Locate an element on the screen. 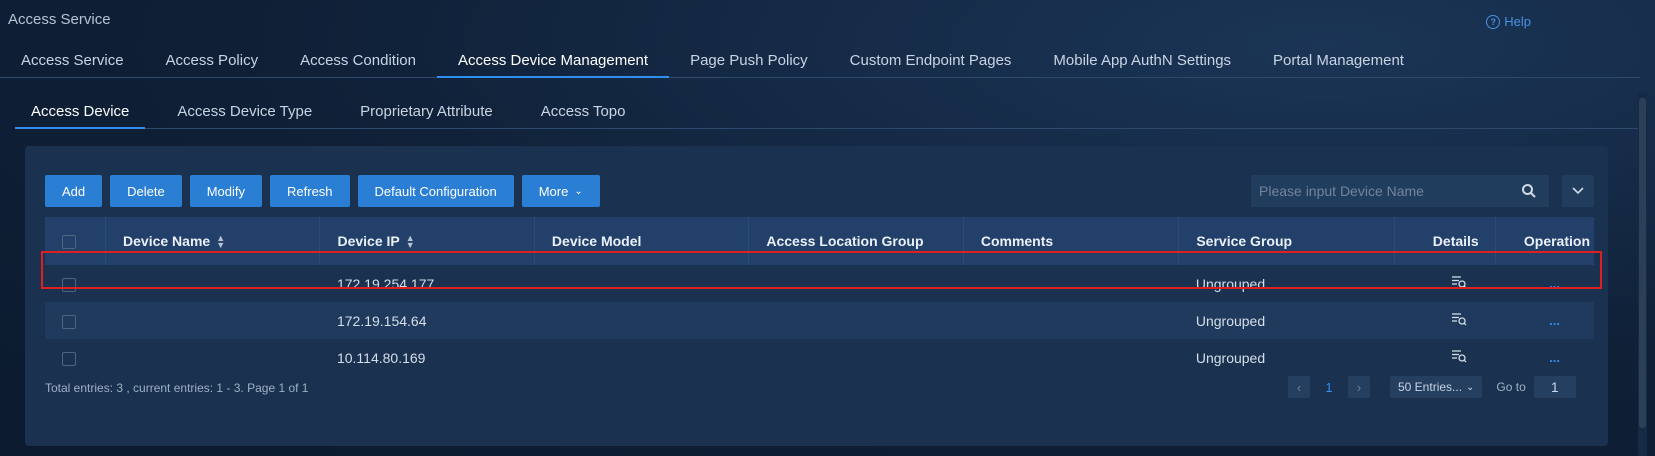 The image size is (1655, 456). select-all-cell is located at coordinates (76, 241).